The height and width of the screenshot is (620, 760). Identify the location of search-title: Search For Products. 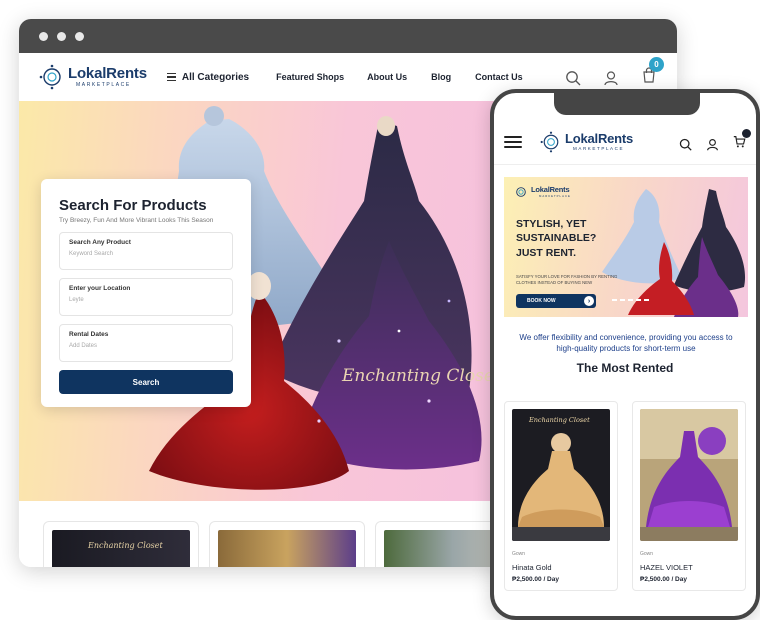
(133, 205).